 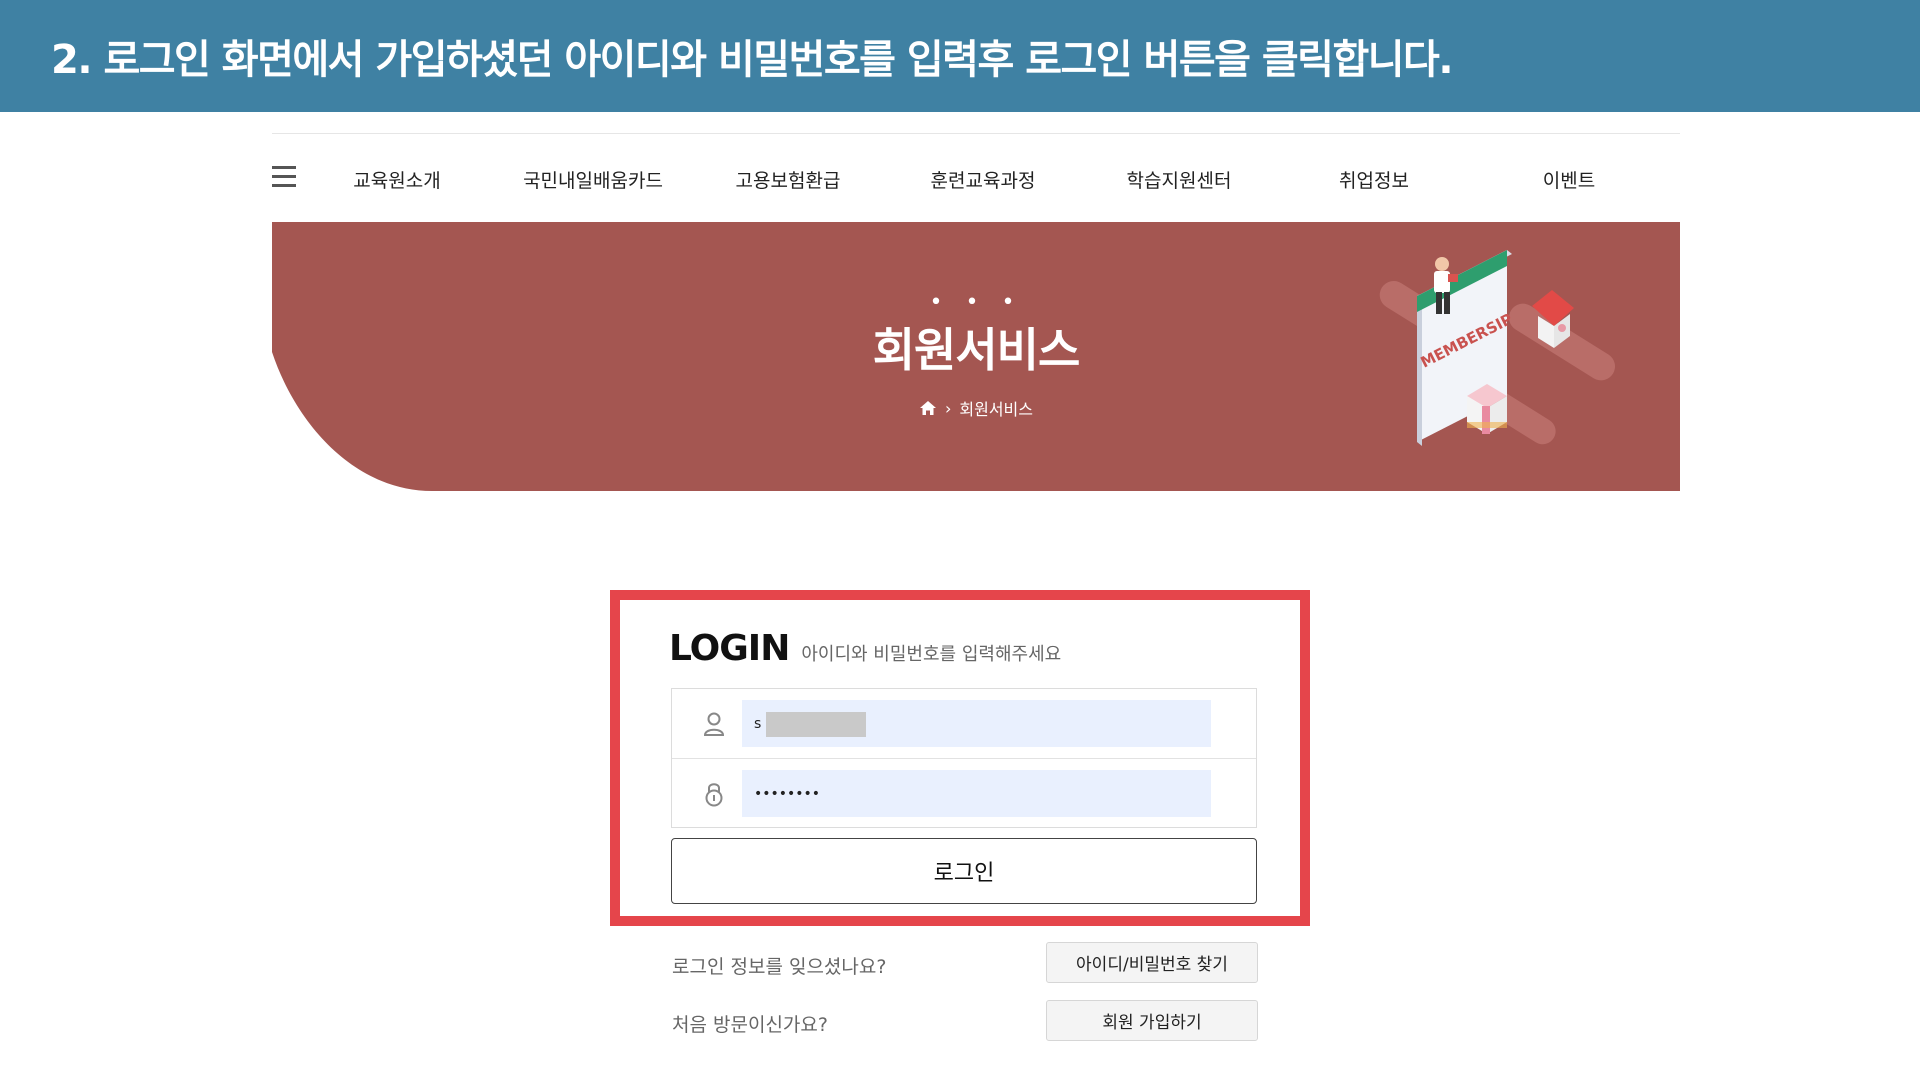 I want to click on username-row, so click(x=964, y=723).